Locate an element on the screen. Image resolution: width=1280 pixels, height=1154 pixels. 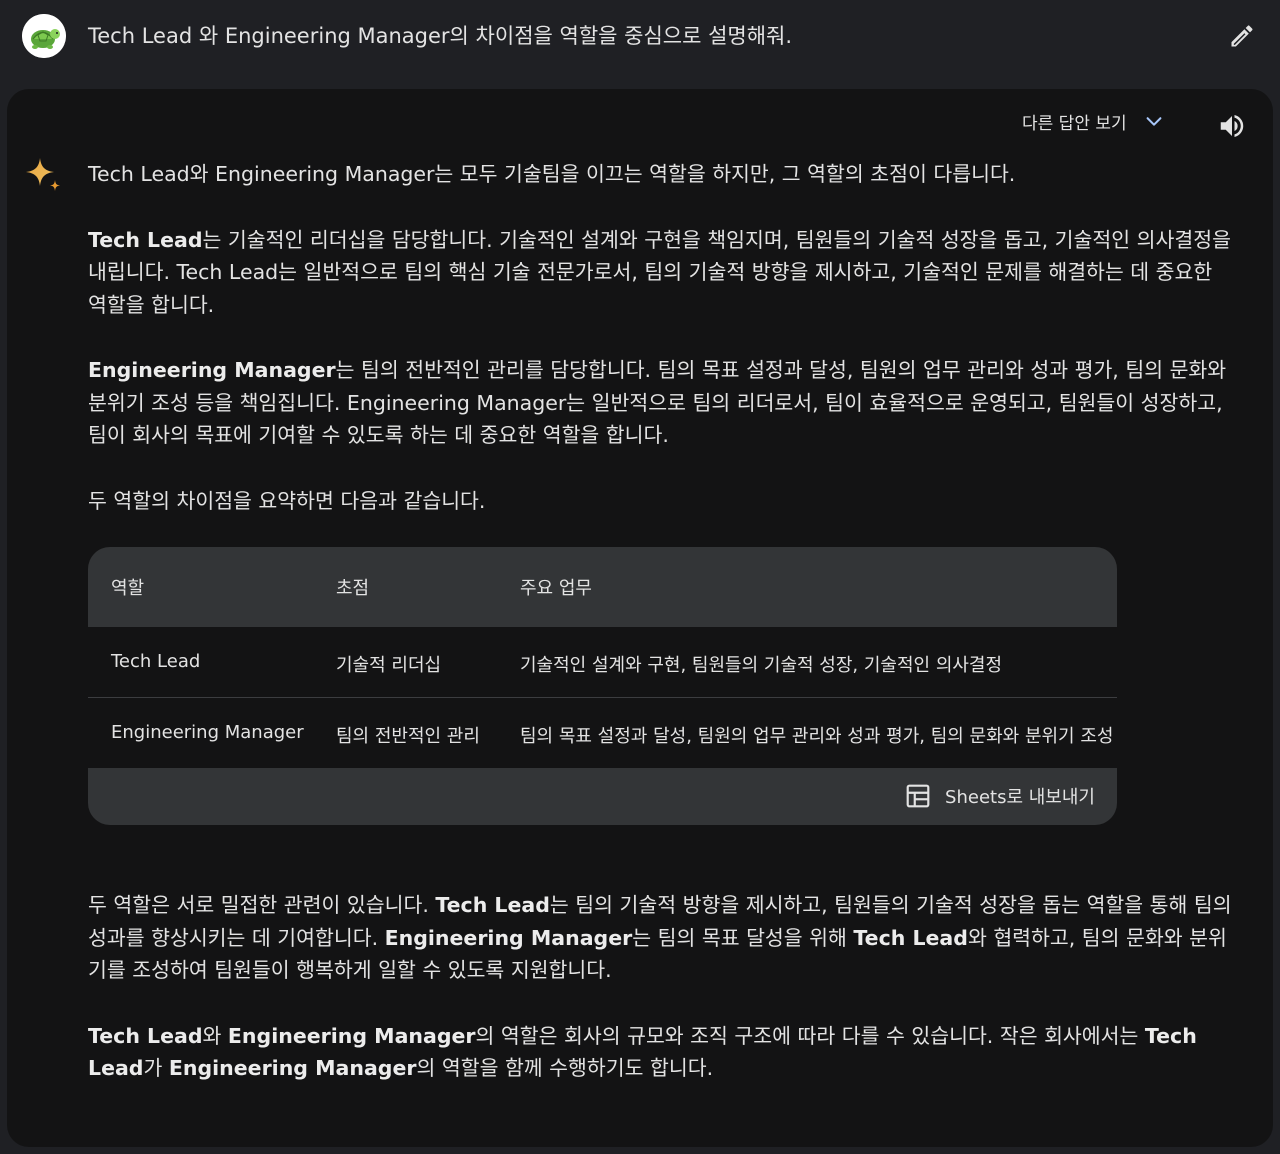
table-cell: Engineering Manager is located at coordinates (207, 732).